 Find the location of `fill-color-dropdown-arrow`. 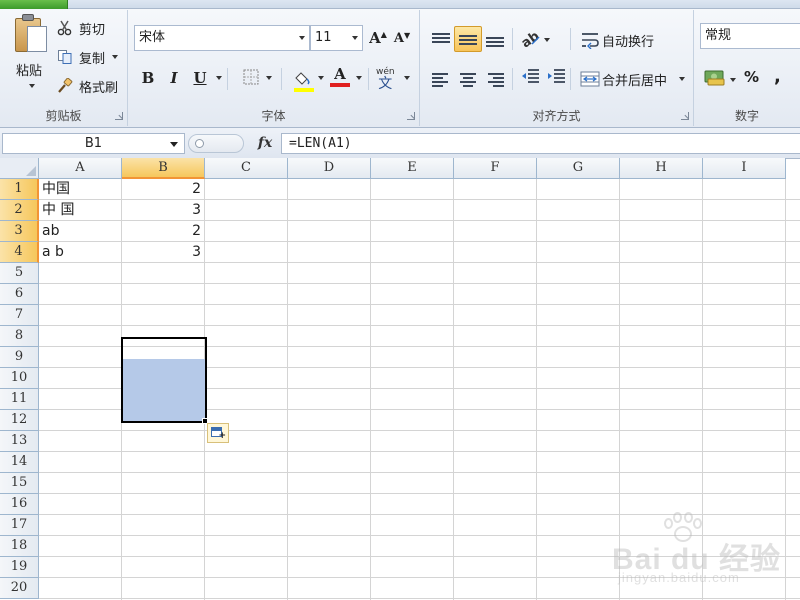

fill-color-dropdown-arrow is located at coordinates (321, 78).